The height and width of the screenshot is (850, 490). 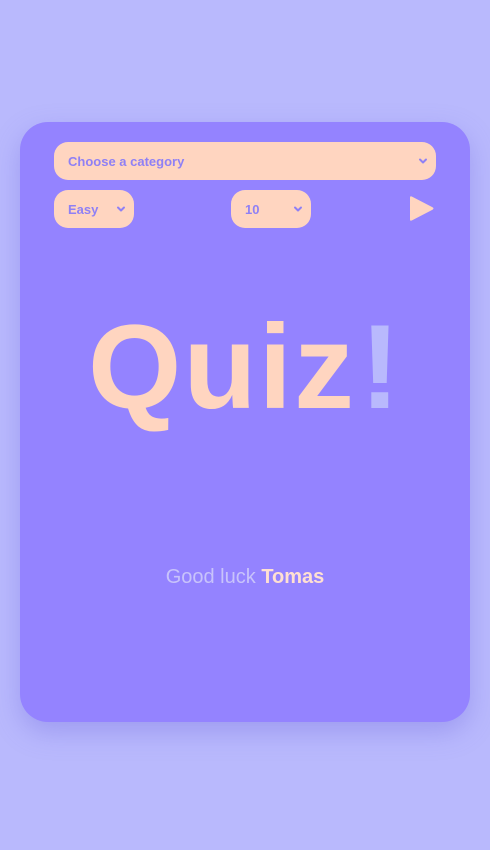 I want to click on greeting-message: Good luck Tomas, so click(x=245, y=577).